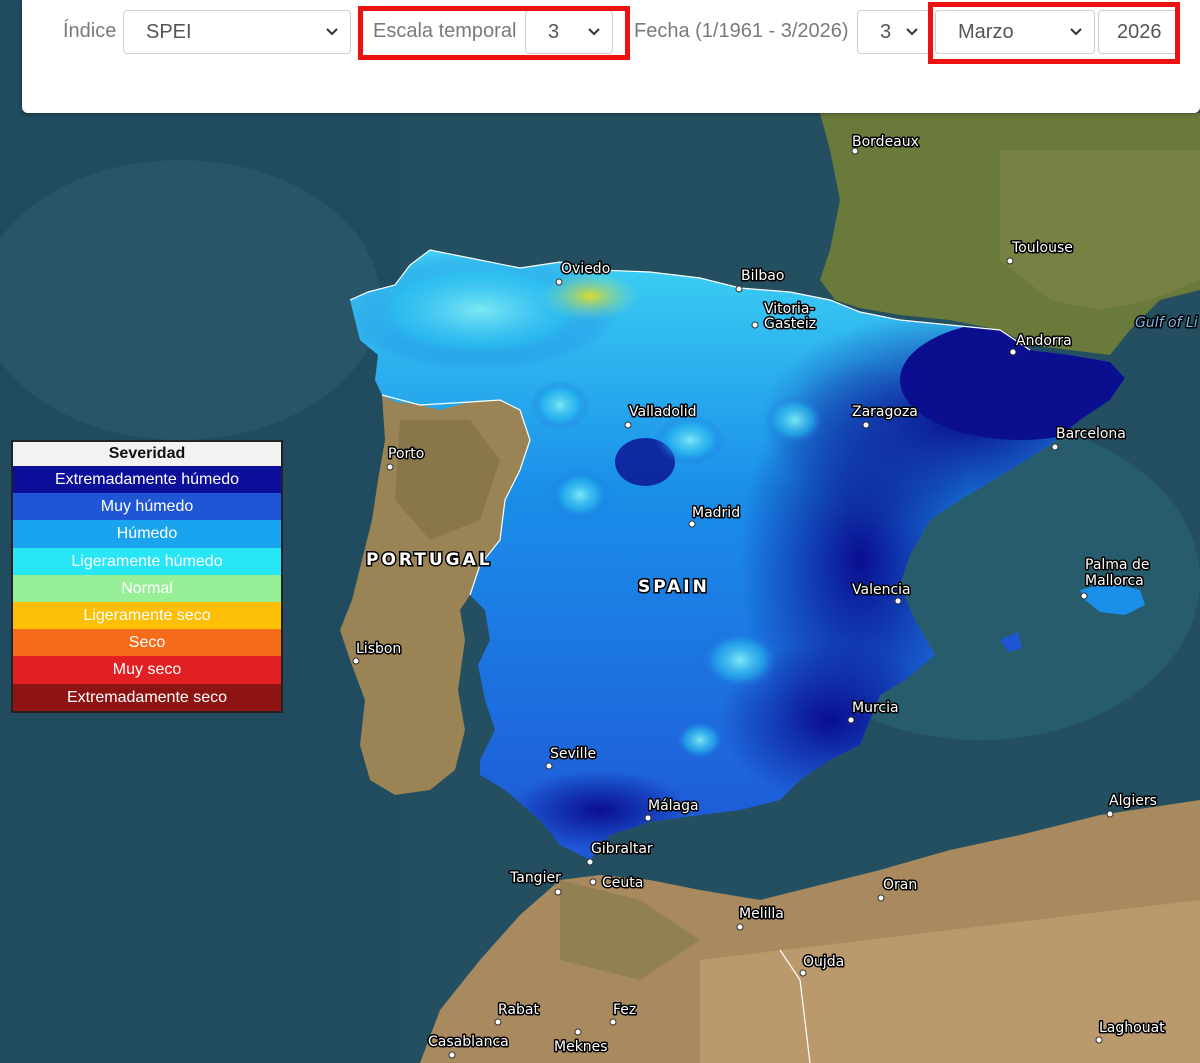 The height and width of the screenshot is (1063, 1200). Describe the element at coordinates (790, 324) in the screenshot. I see `city-vitoria-2: Gasteiz` at that location.